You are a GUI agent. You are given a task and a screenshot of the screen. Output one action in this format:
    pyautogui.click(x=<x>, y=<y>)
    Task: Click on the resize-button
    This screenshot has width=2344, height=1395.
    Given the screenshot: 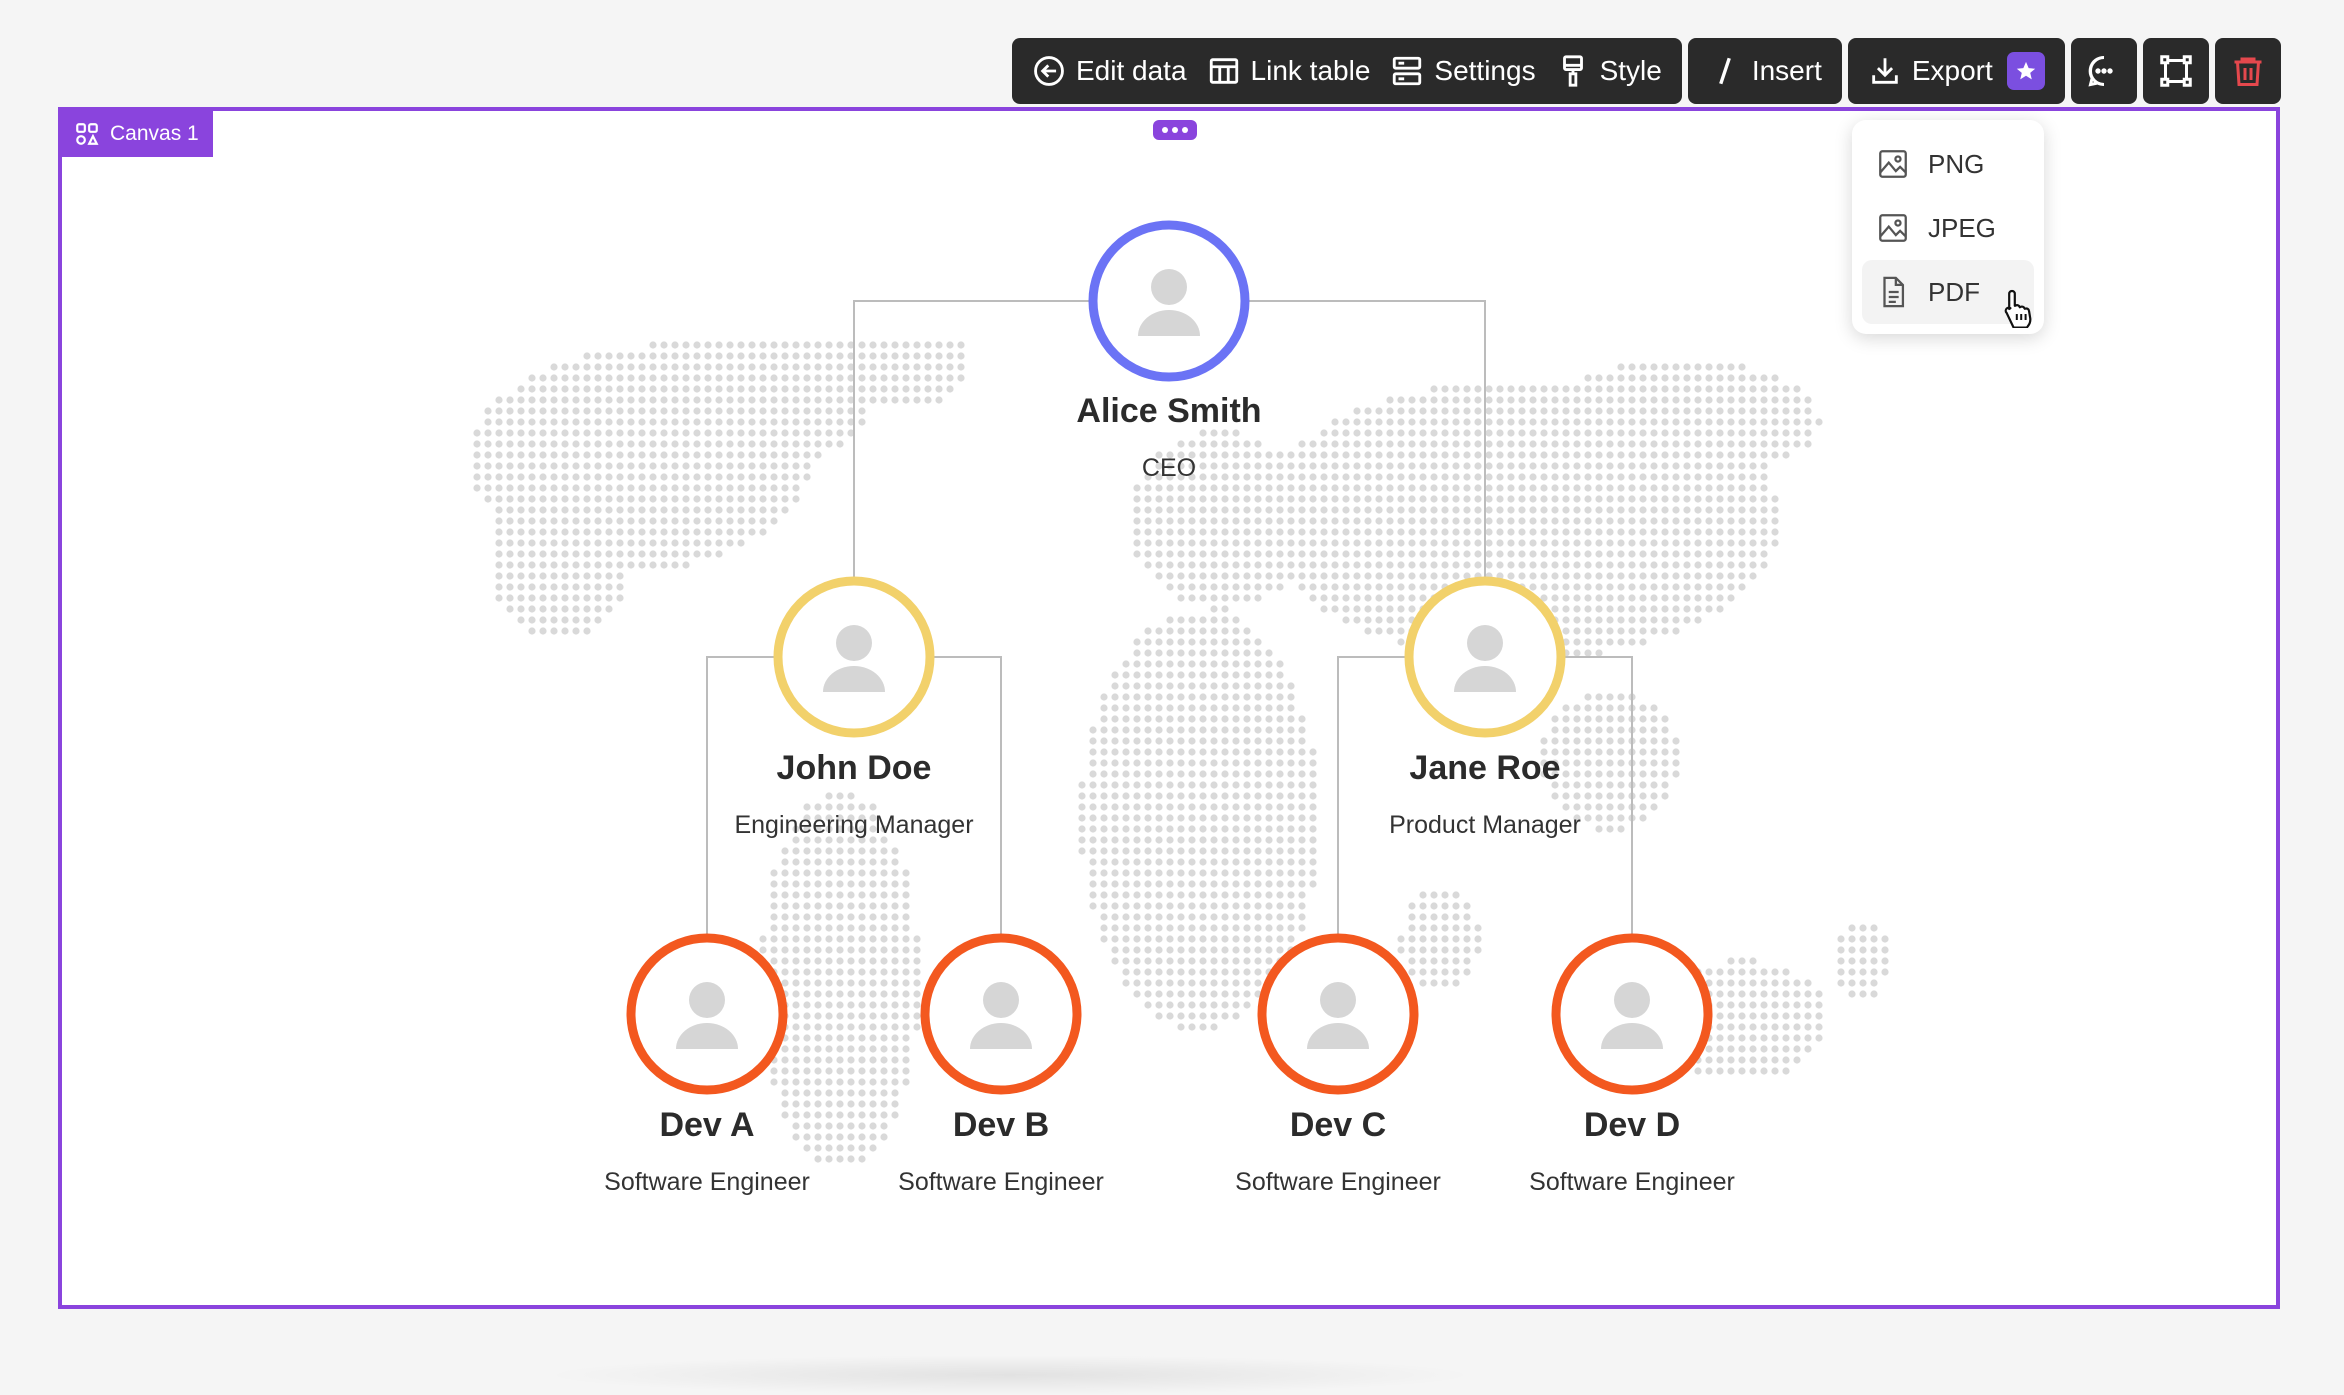 What is the action you would take?
    pyautogui.click(x=2175, y=71)
    